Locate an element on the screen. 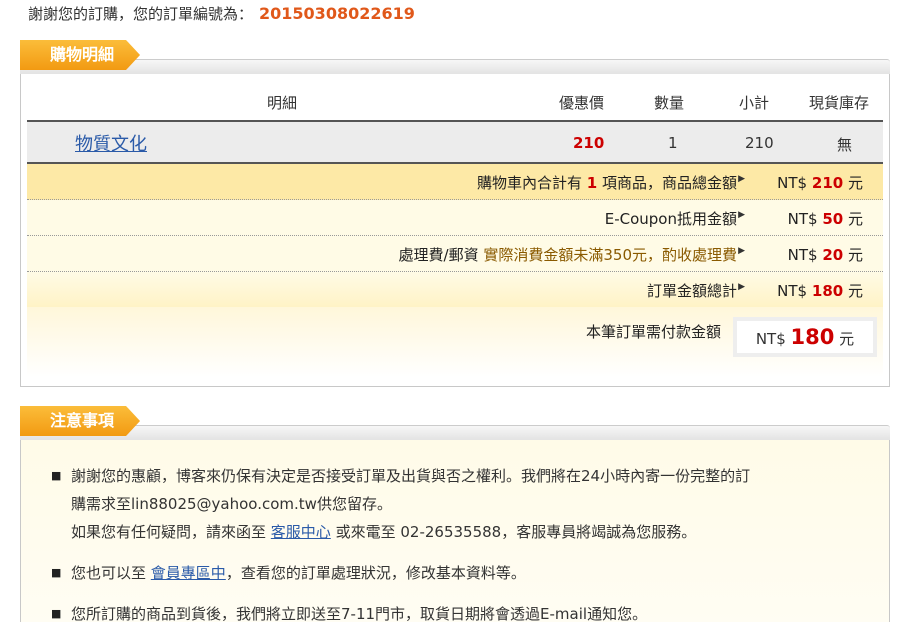 The image size is (906, 641). total-label: 訂單金額總計 is located at coordinates (691, 291).